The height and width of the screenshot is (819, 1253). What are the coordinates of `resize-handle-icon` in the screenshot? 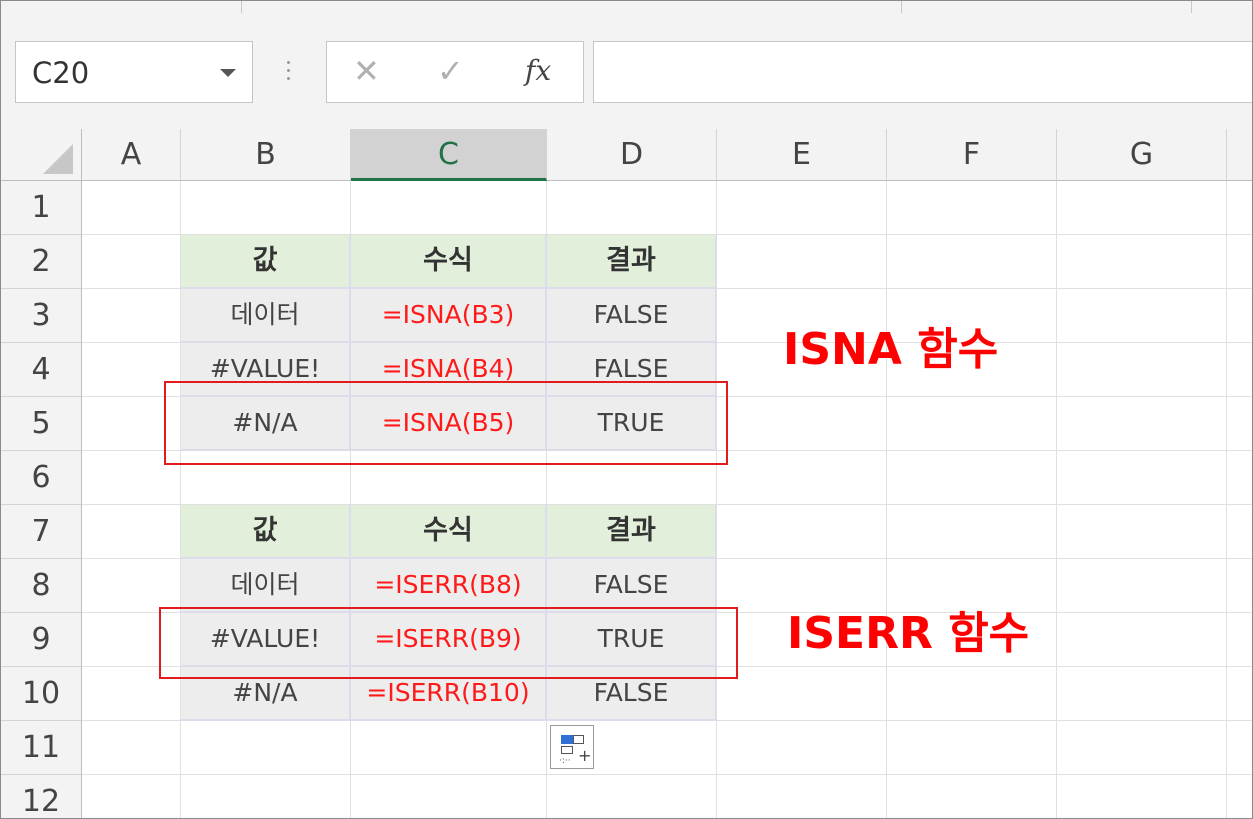 It's located at (288, 74).